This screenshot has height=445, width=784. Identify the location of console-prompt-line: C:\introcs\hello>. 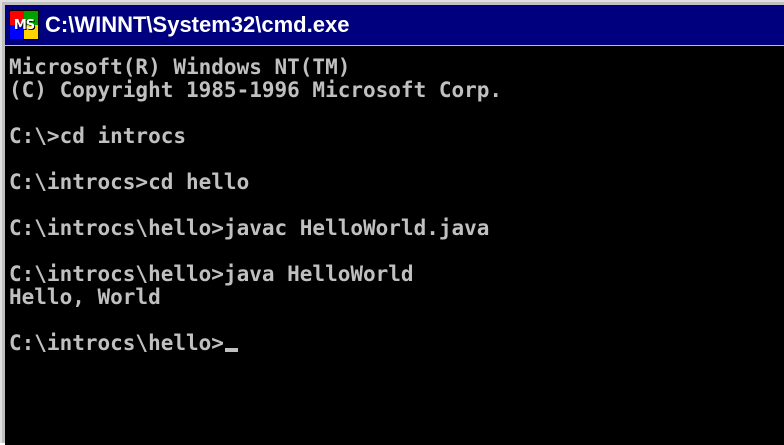
(396, 343).